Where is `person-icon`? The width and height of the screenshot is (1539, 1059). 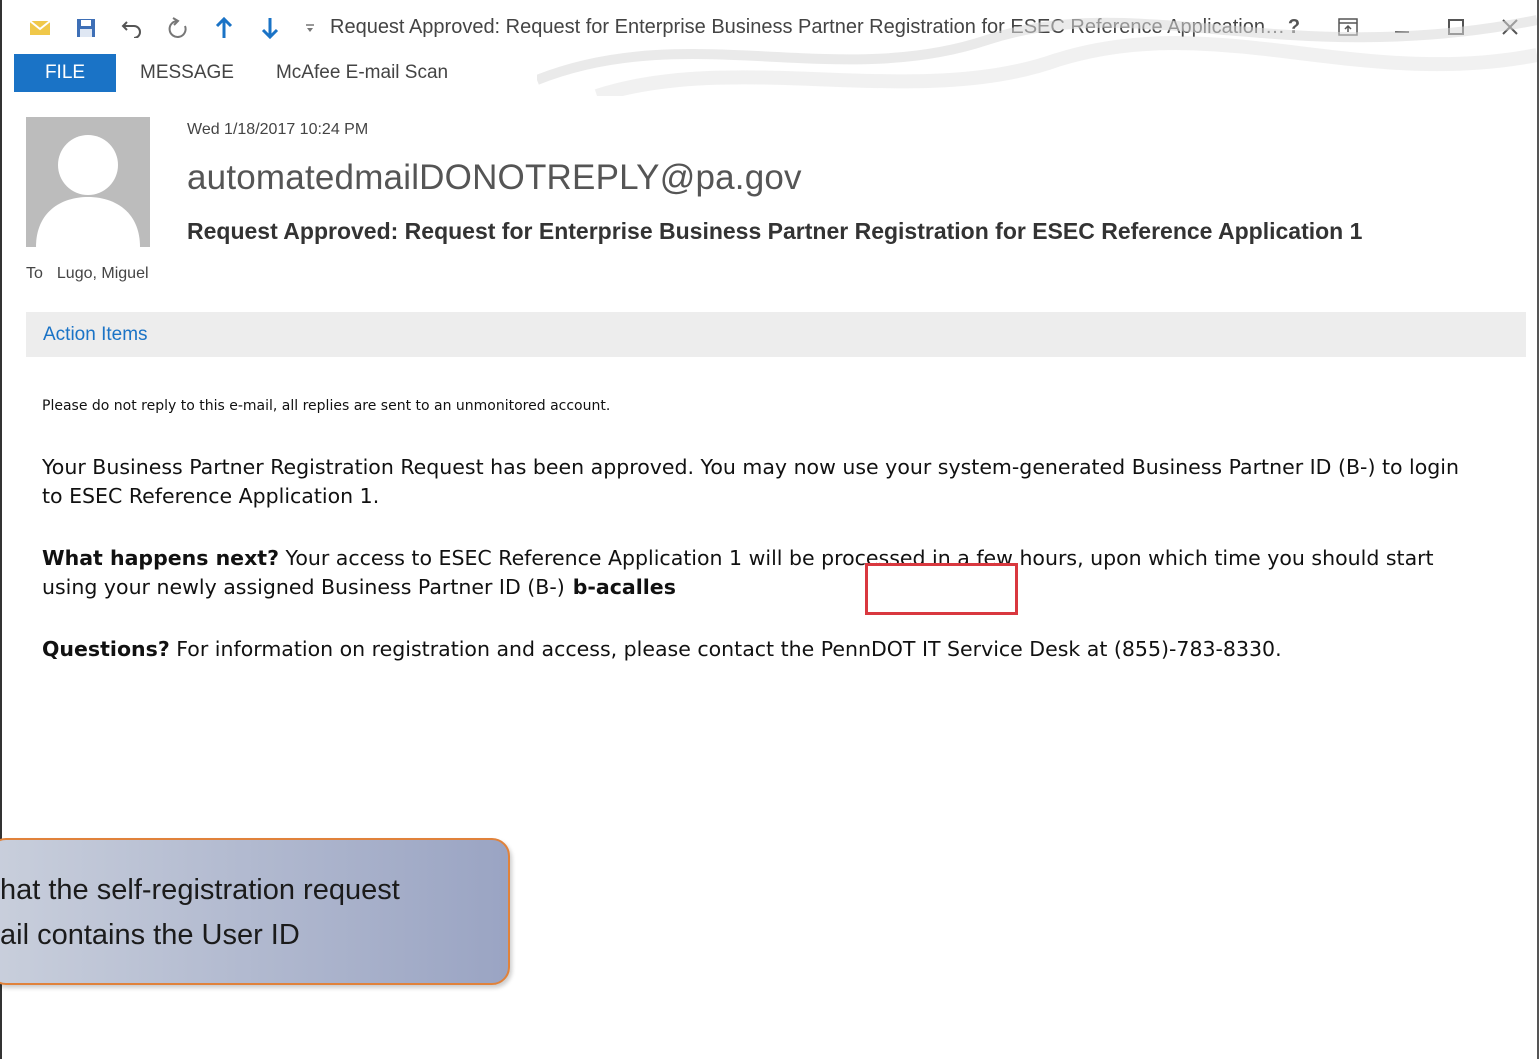
person-icon is located at coordinates (88, 191).